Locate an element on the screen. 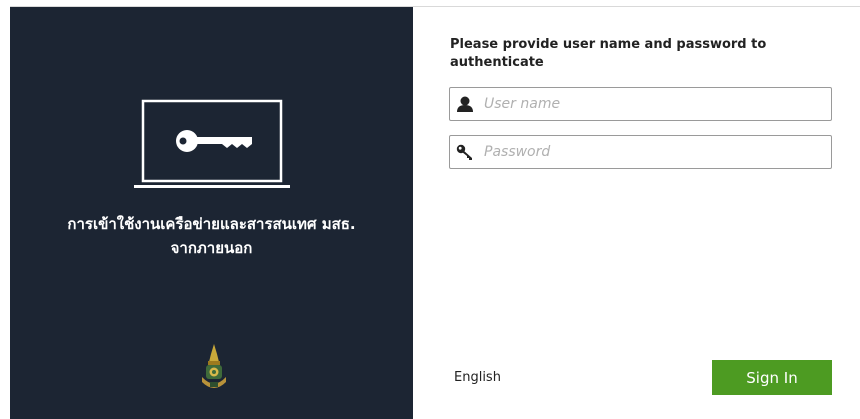 This screenshot has width=860, height=419. user-icon is located at coordinates (465, 104).